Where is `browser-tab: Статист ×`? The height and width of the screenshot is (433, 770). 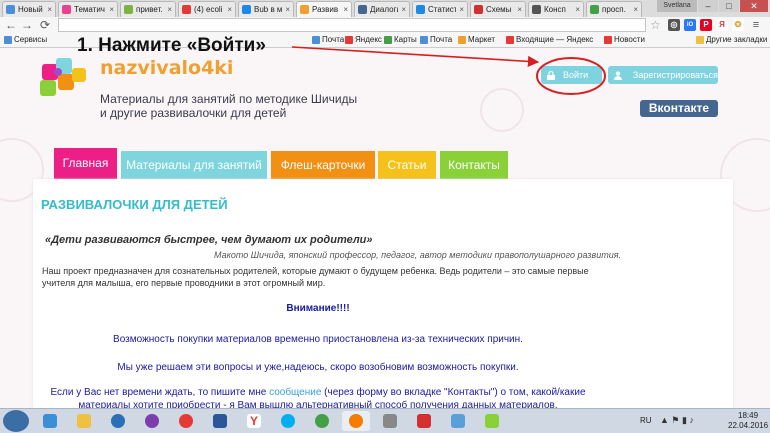
browser-tab: Статист × is located at coordinates (440, 9).